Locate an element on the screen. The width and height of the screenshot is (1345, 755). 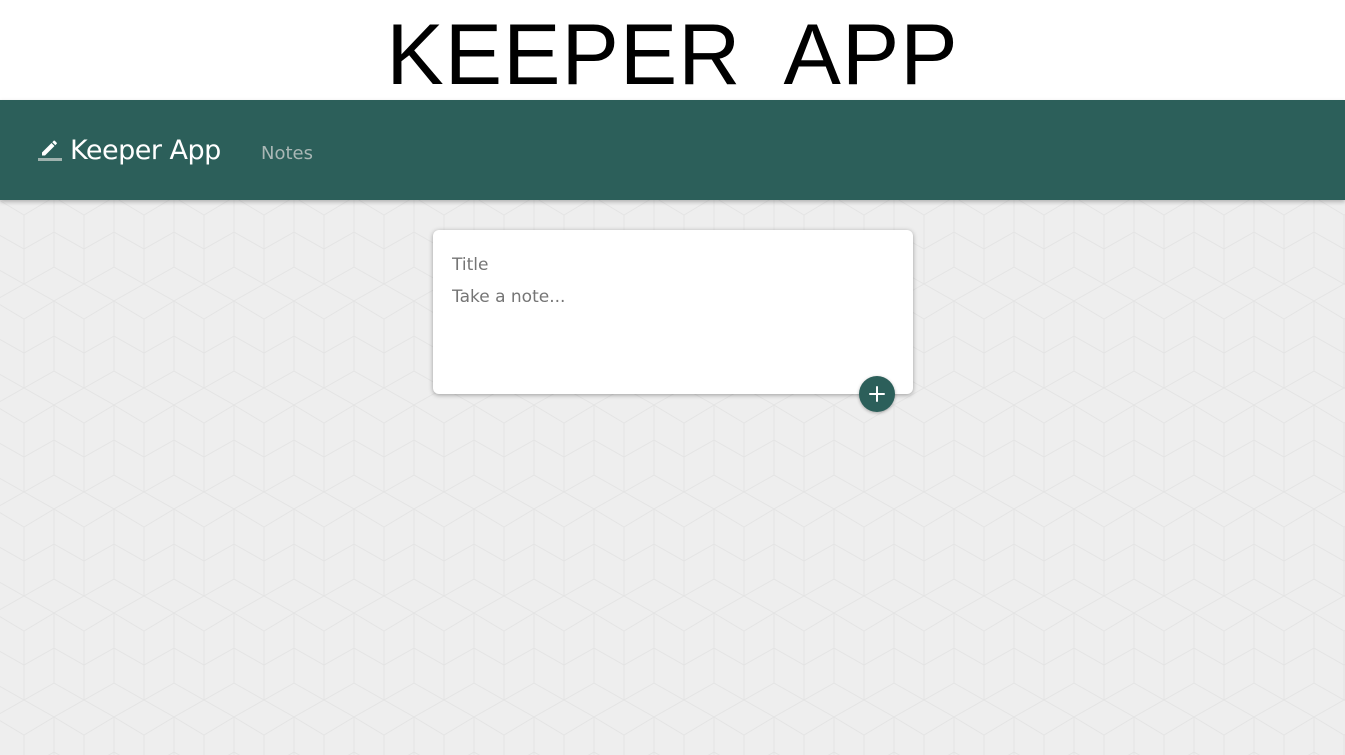
note-title-input is located at coordinates (672, 265).